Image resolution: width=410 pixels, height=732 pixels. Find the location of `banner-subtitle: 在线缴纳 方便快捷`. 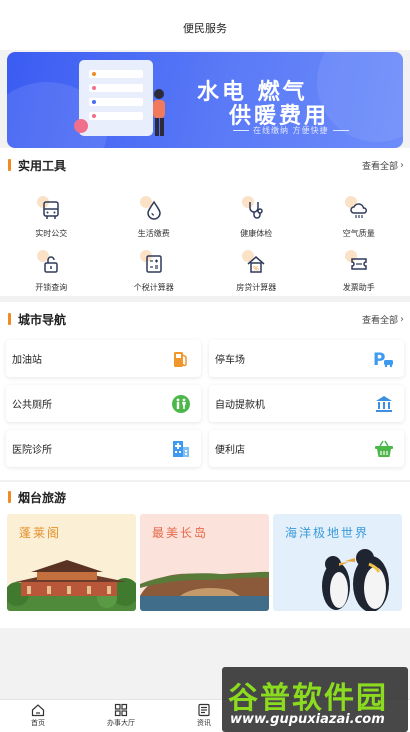

banner-subtitle: 在线缴纳 方便快捷 is located at coordinates (291, 130).